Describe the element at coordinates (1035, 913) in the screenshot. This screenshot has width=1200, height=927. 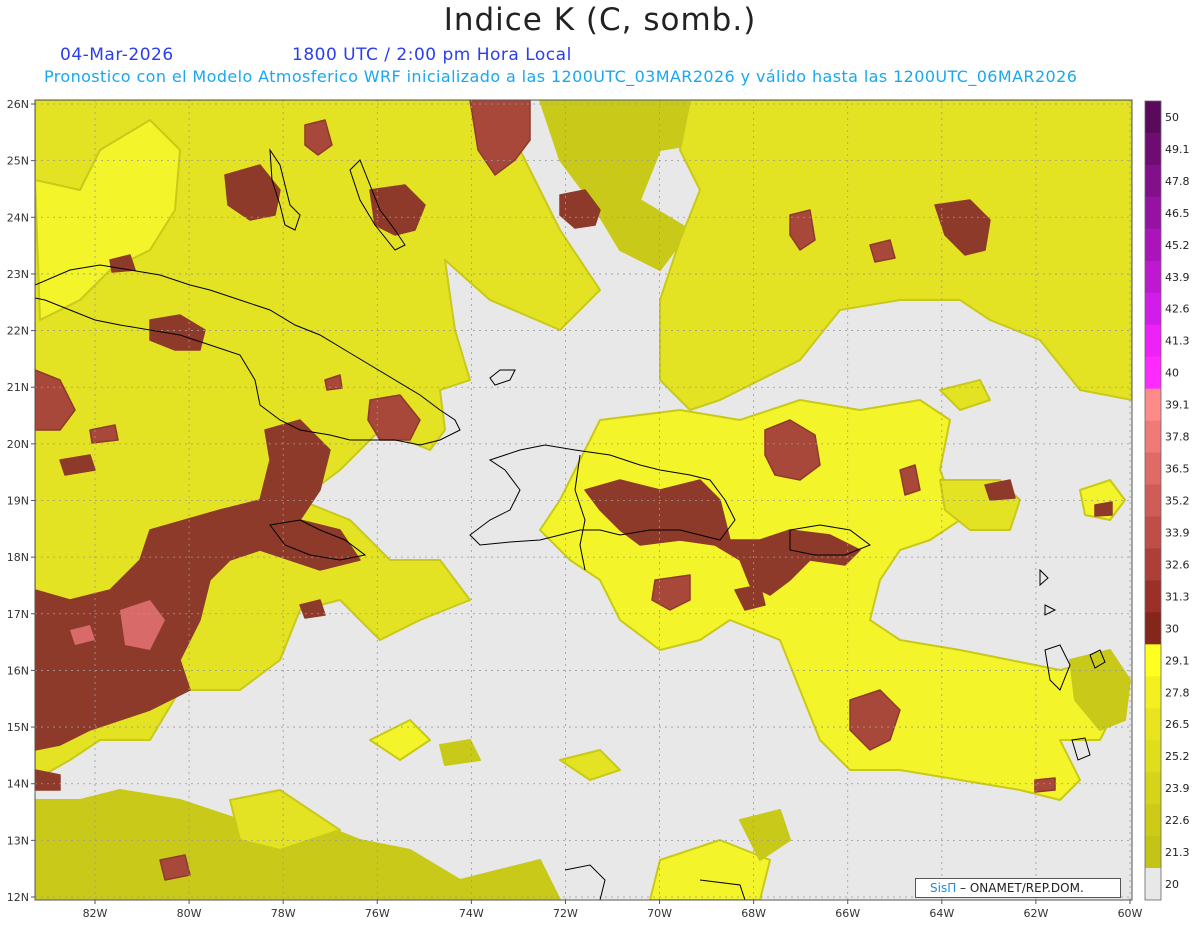
I see `lon-tick-label: 62W` at that location.